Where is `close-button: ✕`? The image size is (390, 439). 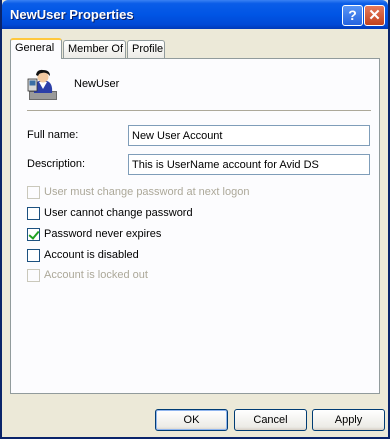
close-button: ✕ is located at coordinates (374, 15).